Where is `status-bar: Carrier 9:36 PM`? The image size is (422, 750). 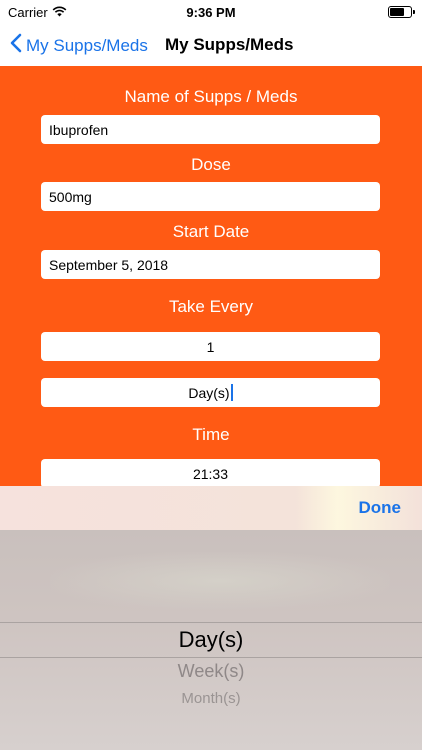
status-bar: Carrier 9:36 PM is located at coordinates (211, 12).